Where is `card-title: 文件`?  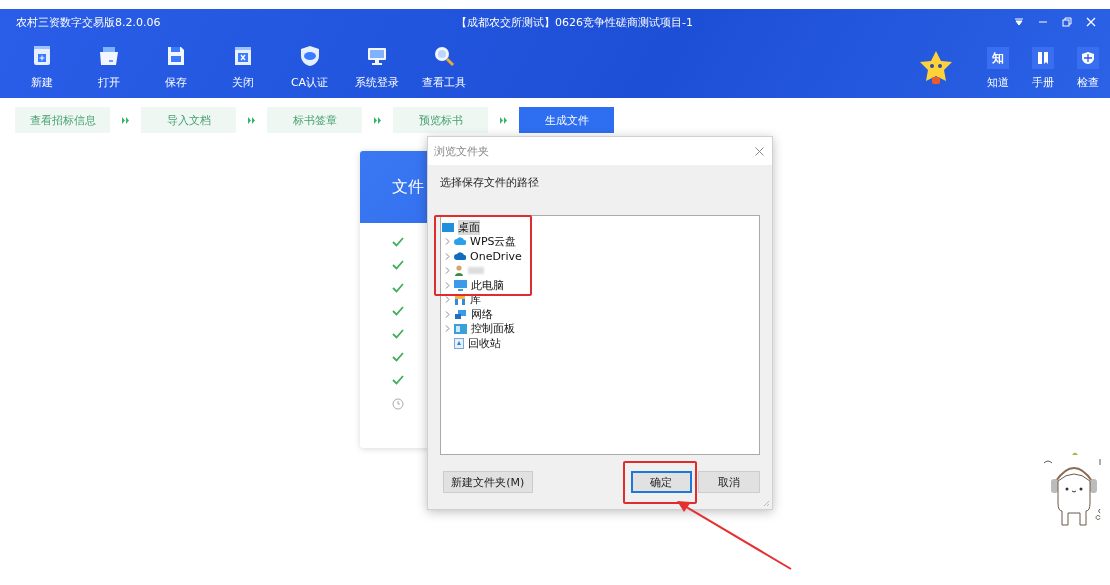
card-title: 文件 is located at coordinates (408, 187).